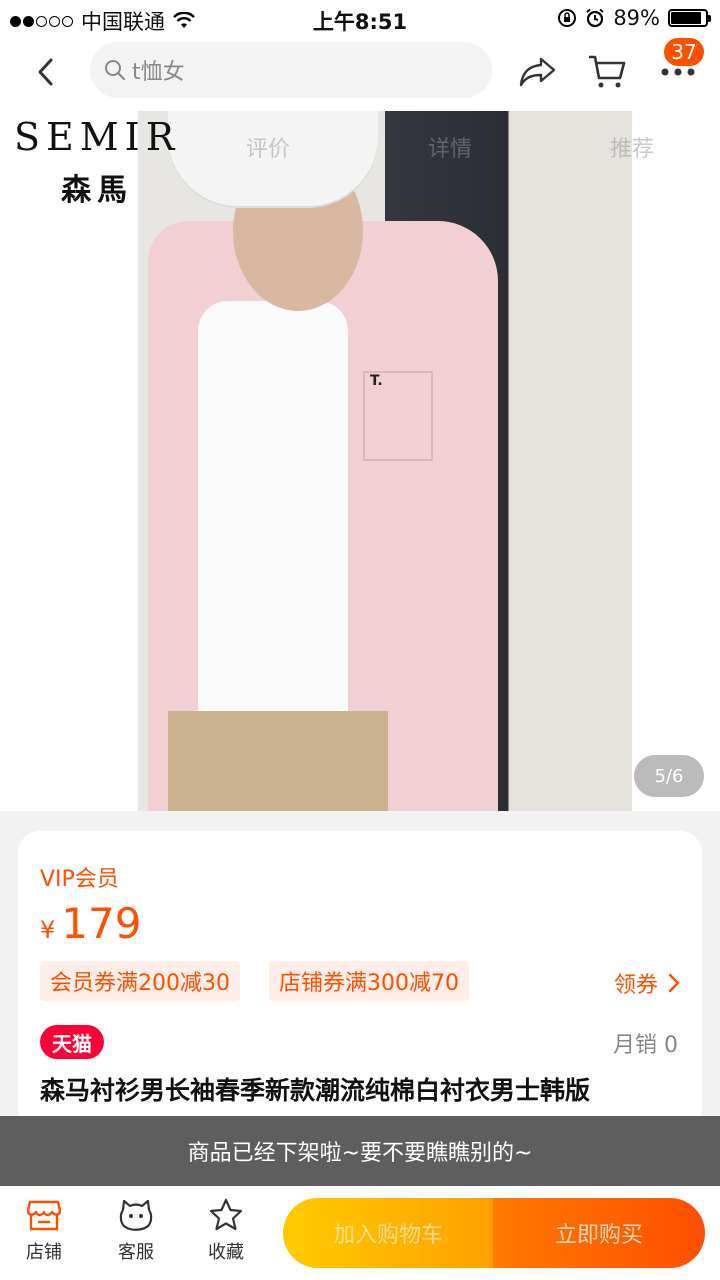 The width and height of the screenshot is (720, 1280). I want to click on pants-shape, so click(278, 761).